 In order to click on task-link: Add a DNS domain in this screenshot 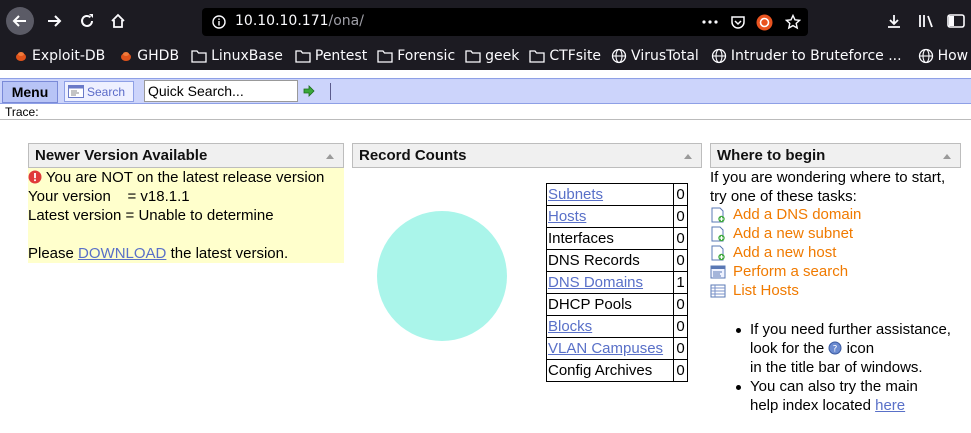, I will do `click(797, 214)`.